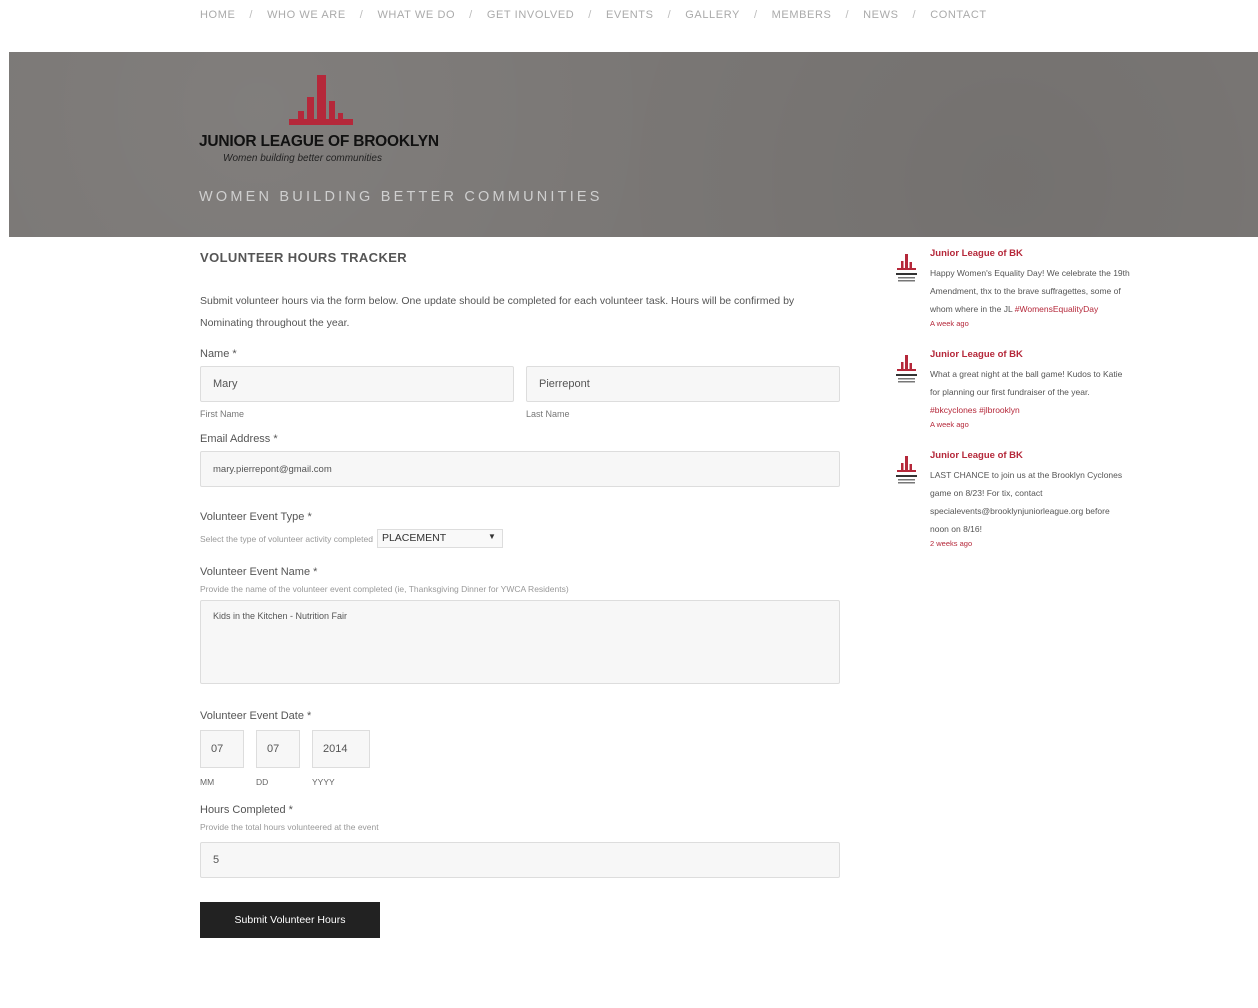  Describe the element at coordinates (304, 257) in the screenshot. I see `page-title: VOLUNTEER HOURS TRACKER` at that location.